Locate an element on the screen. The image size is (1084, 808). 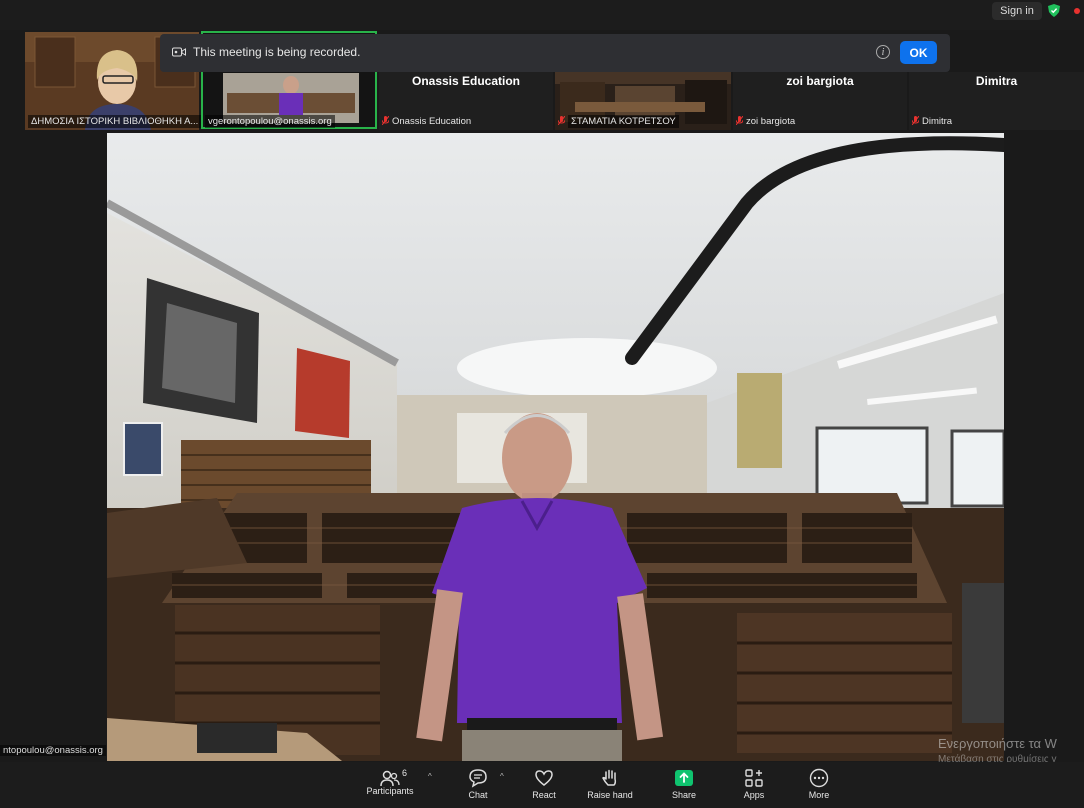
chat-button: Chat is located at coordinates (478, 783).